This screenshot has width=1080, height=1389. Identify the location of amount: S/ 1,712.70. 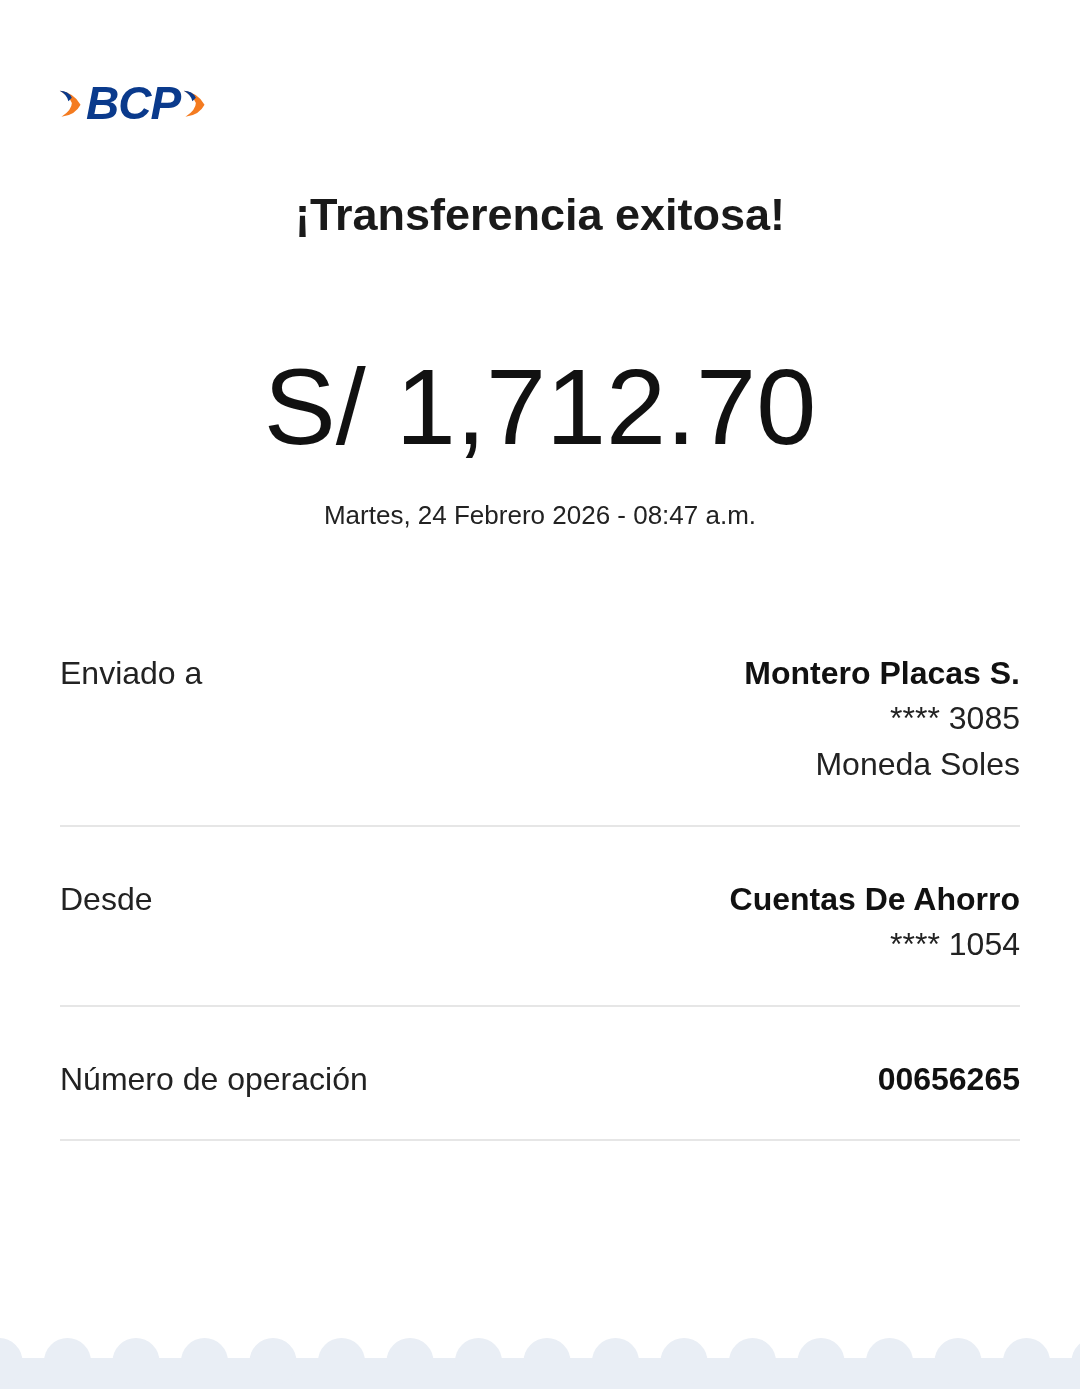
(540, 407).